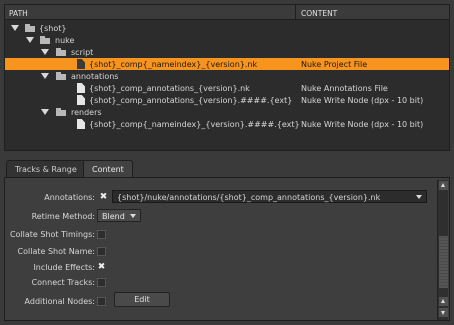 Image resolution: width=454 pixels, height=325 pixels. What do you see at coordinates (95, 76) in the screenshot?
I see `tree-row-label: annotations` at bounding box center [95, 76].